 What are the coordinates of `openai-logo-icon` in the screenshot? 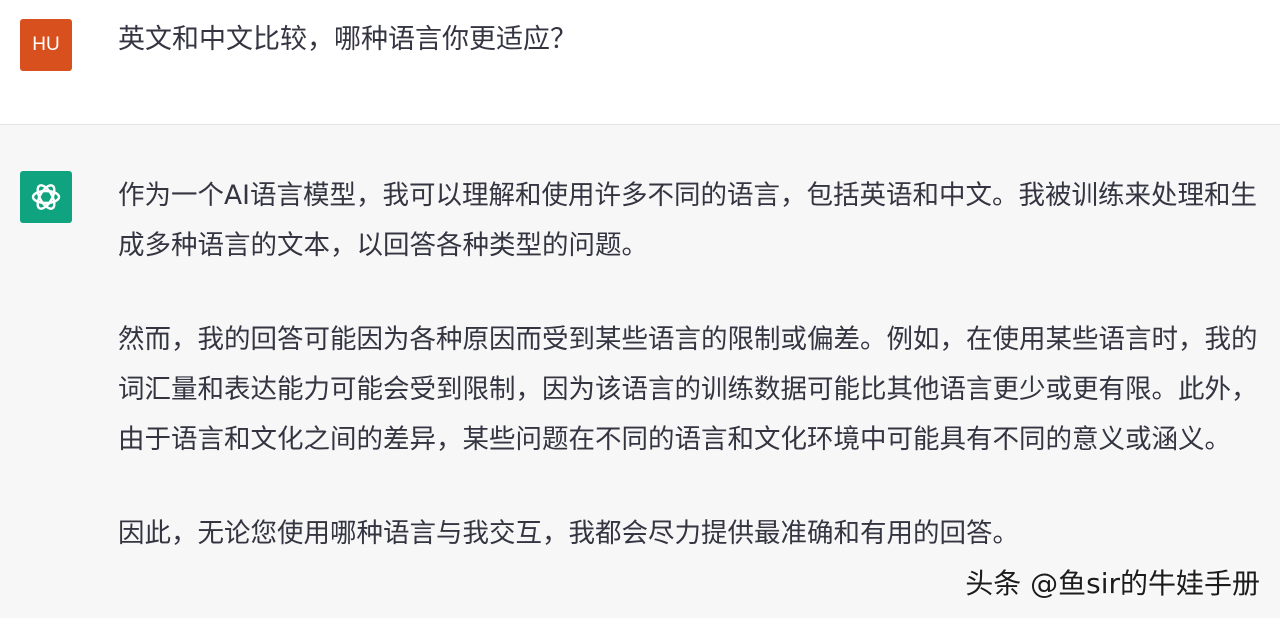 It's located at (46, 197).